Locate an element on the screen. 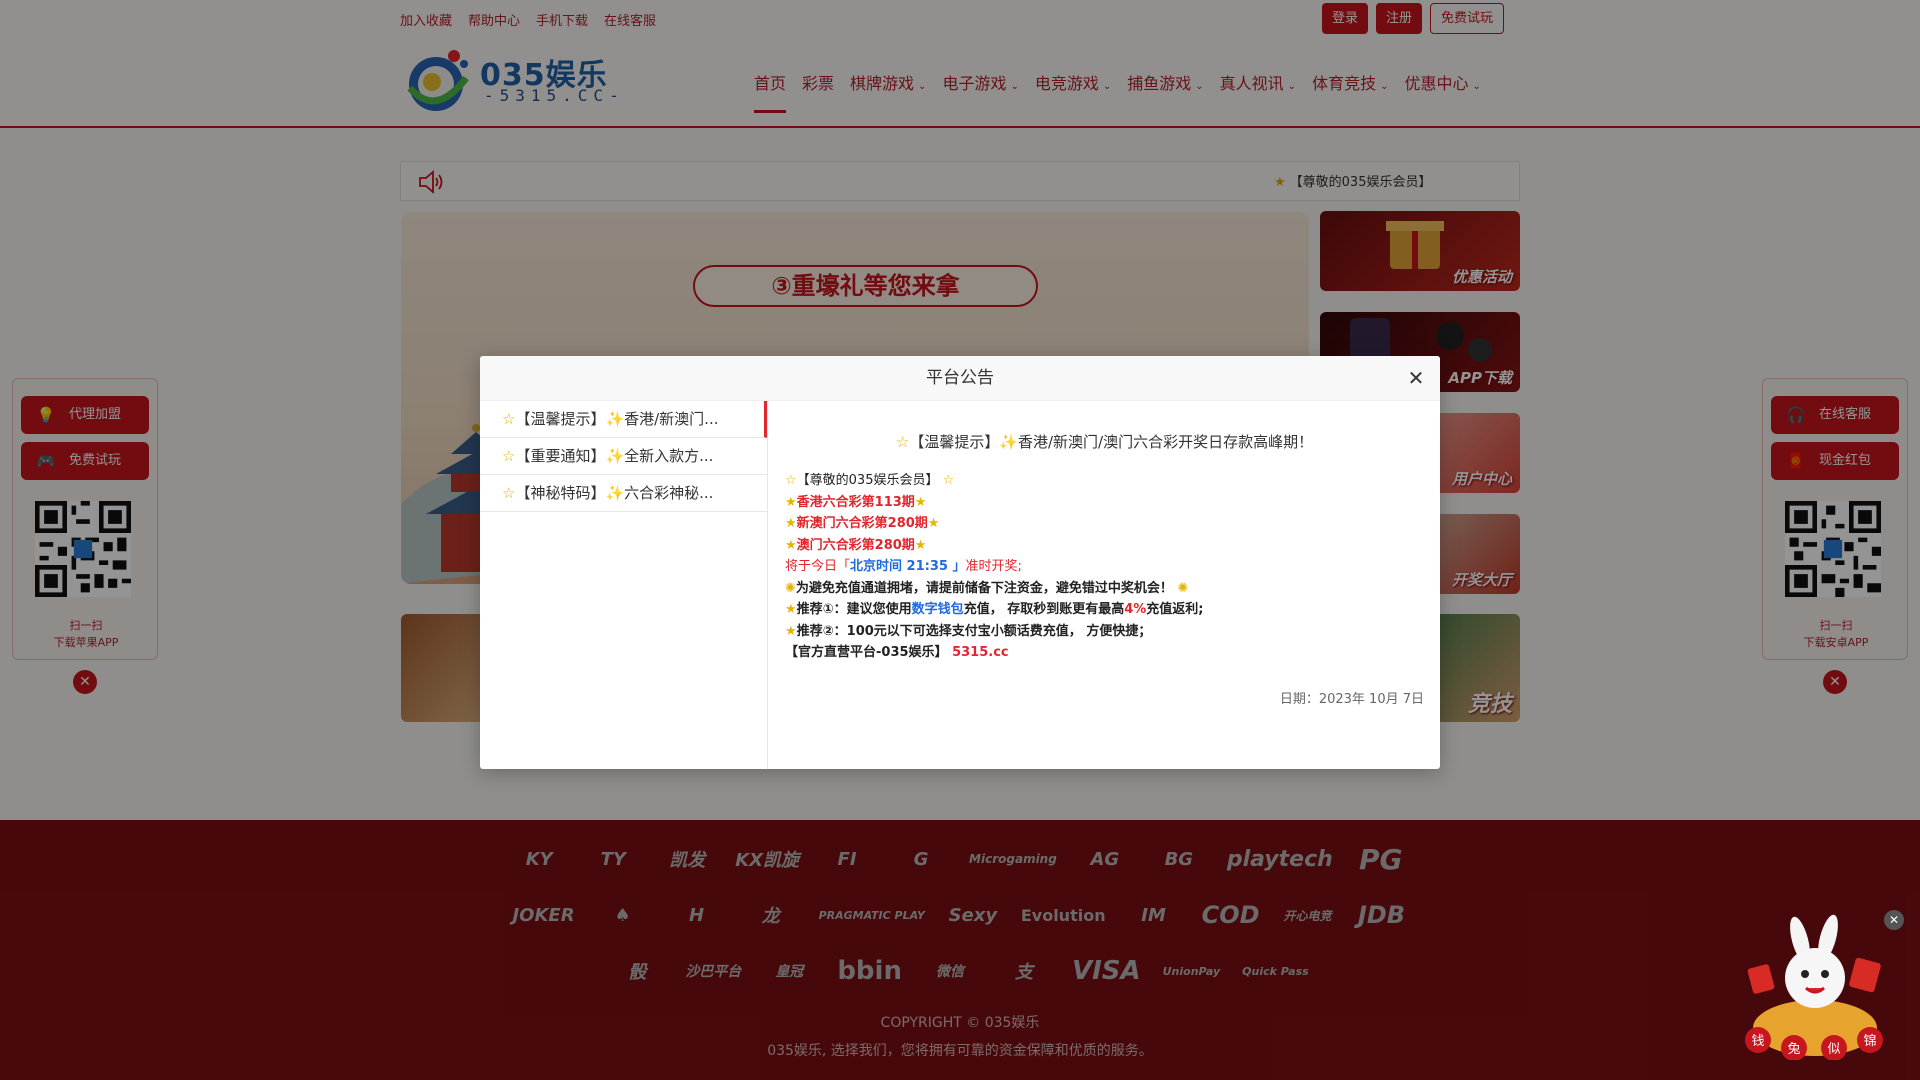 The width and height of the screenshot is (1920, 1080). modal-title: 平台公告 is located at coordinates (960, 378).